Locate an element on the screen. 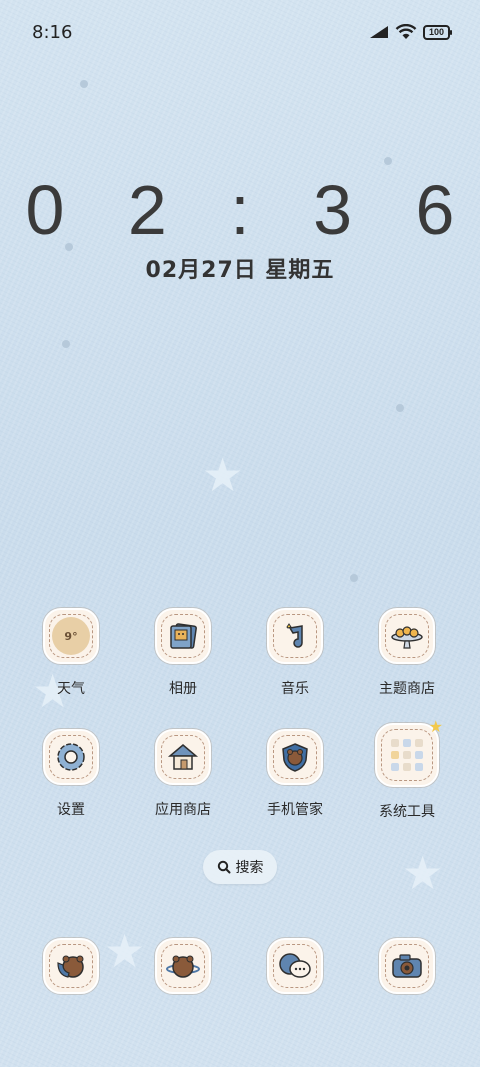  clock-date: 02月27日 星期五 is located at coordinates (240, 270).